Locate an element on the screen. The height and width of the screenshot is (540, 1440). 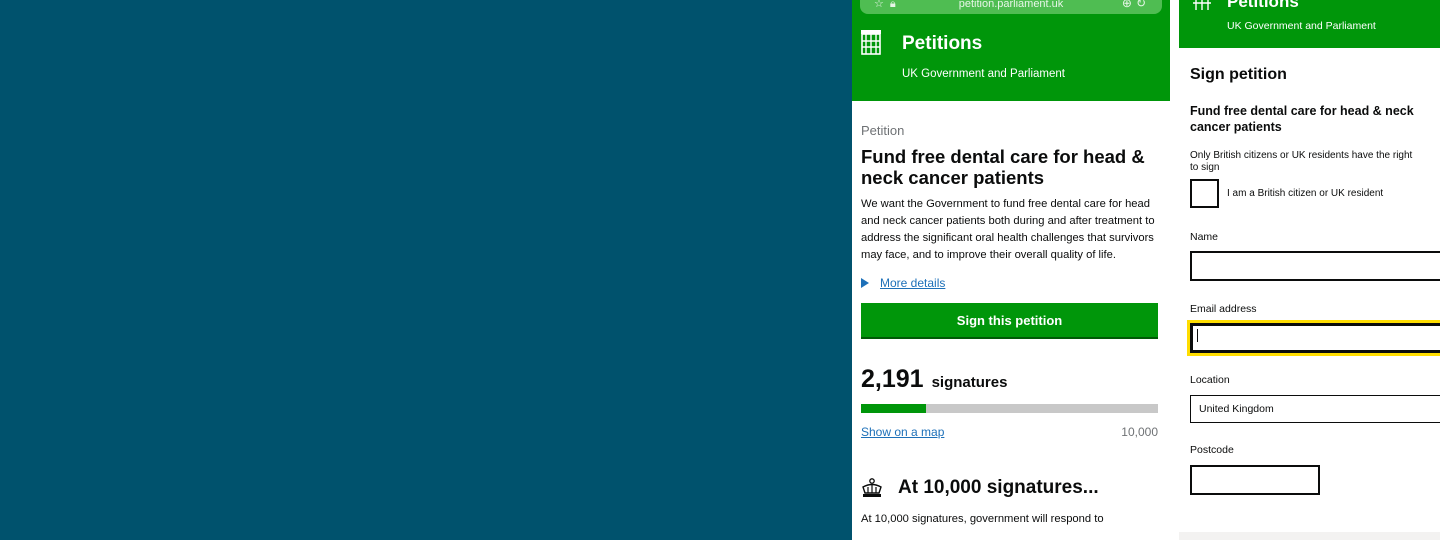
eligibility-line2: to sign is located at coordinates (1205, 167).